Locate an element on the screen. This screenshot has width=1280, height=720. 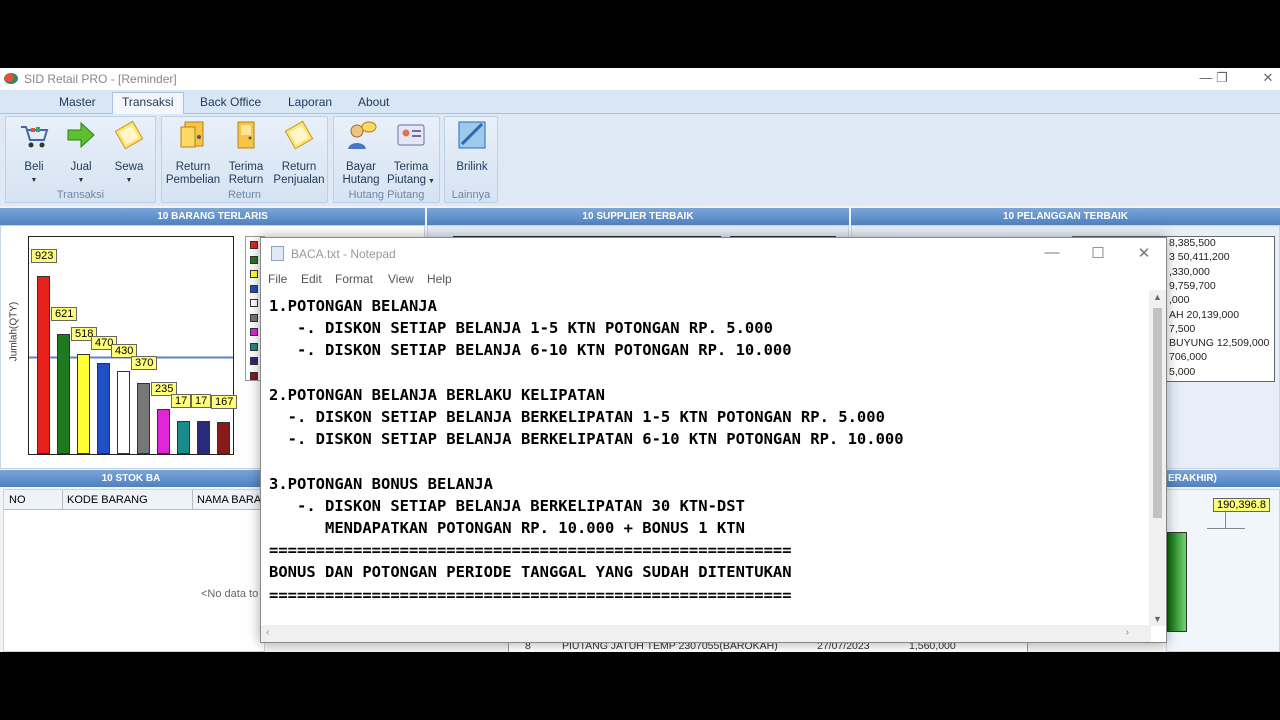
panel-header-top-items: 10 BARANG TERLARIS is located at coordinates (212, 216).